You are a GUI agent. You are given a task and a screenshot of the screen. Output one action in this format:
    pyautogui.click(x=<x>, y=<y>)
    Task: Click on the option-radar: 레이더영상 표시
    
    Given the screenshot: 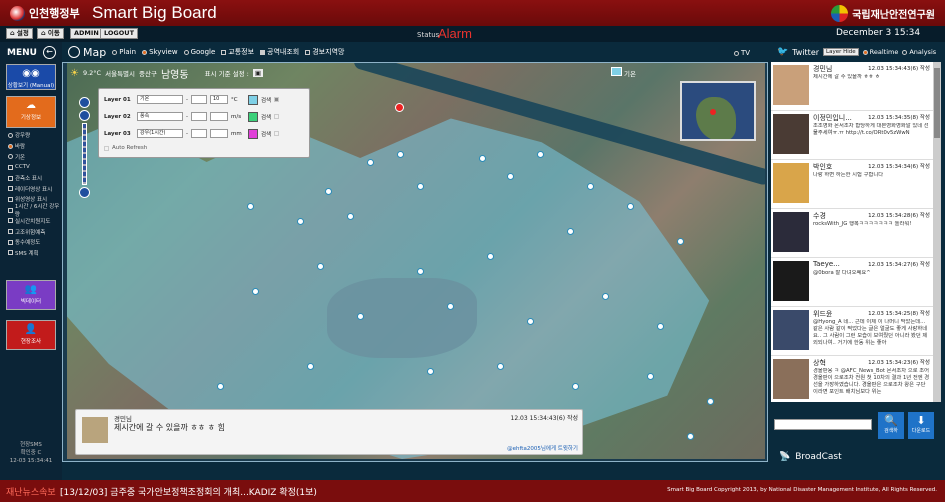 What is the action you would take?
    pyautogui.click(x=35, y=188)
    